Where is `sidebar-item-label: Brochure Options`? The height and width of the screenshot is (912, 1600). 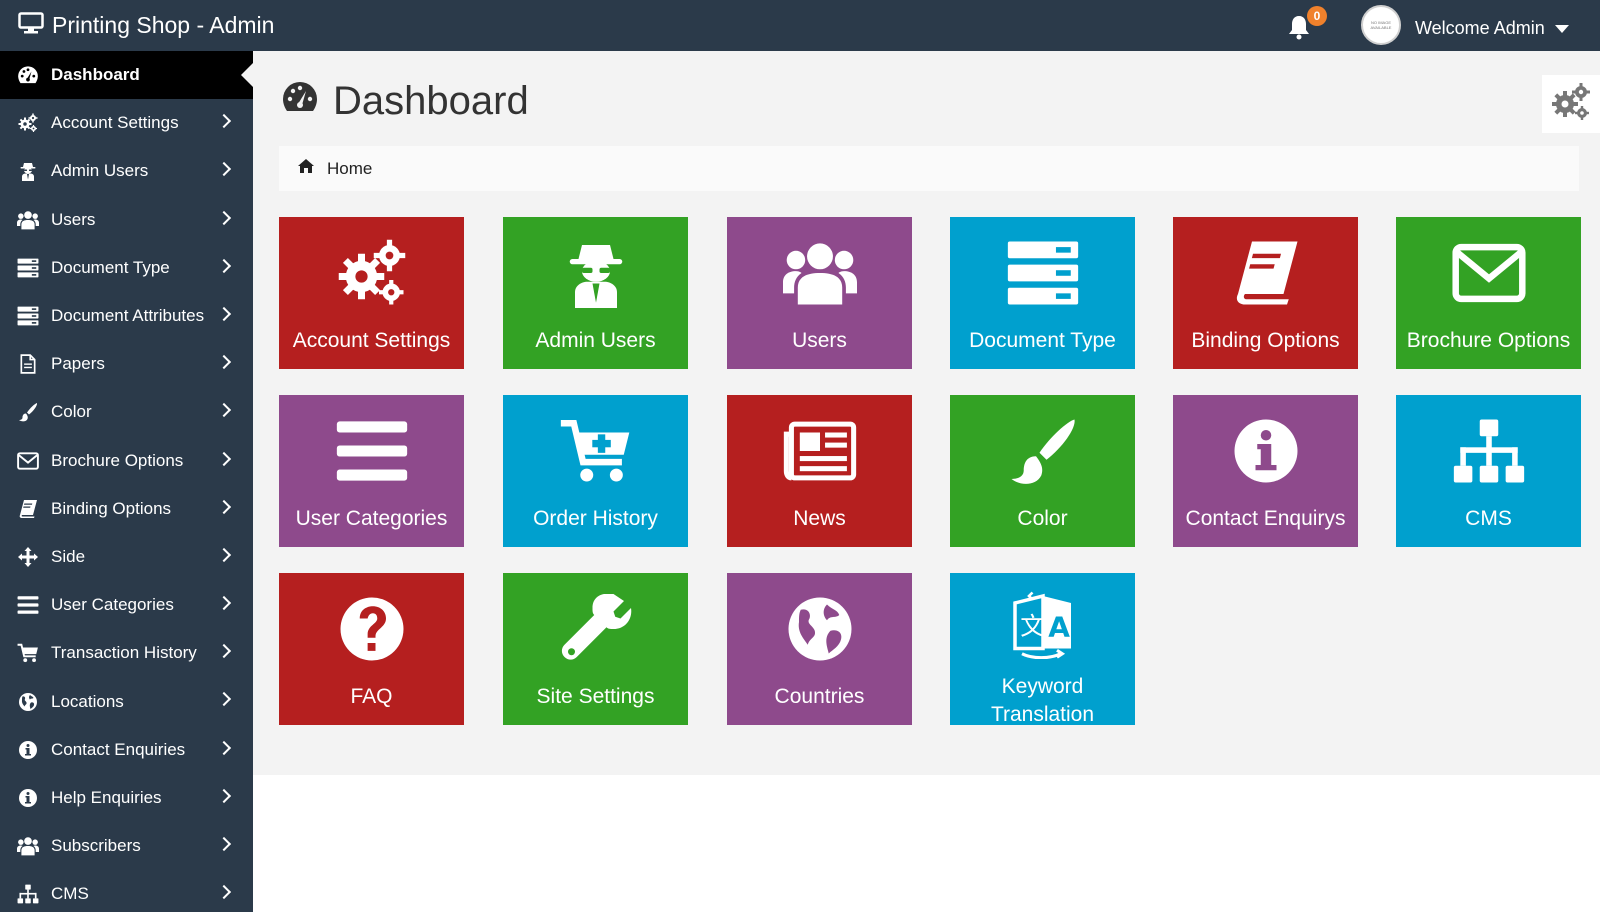
sidebar-item-label: Brochure Options is located at coordinates (117, 460).